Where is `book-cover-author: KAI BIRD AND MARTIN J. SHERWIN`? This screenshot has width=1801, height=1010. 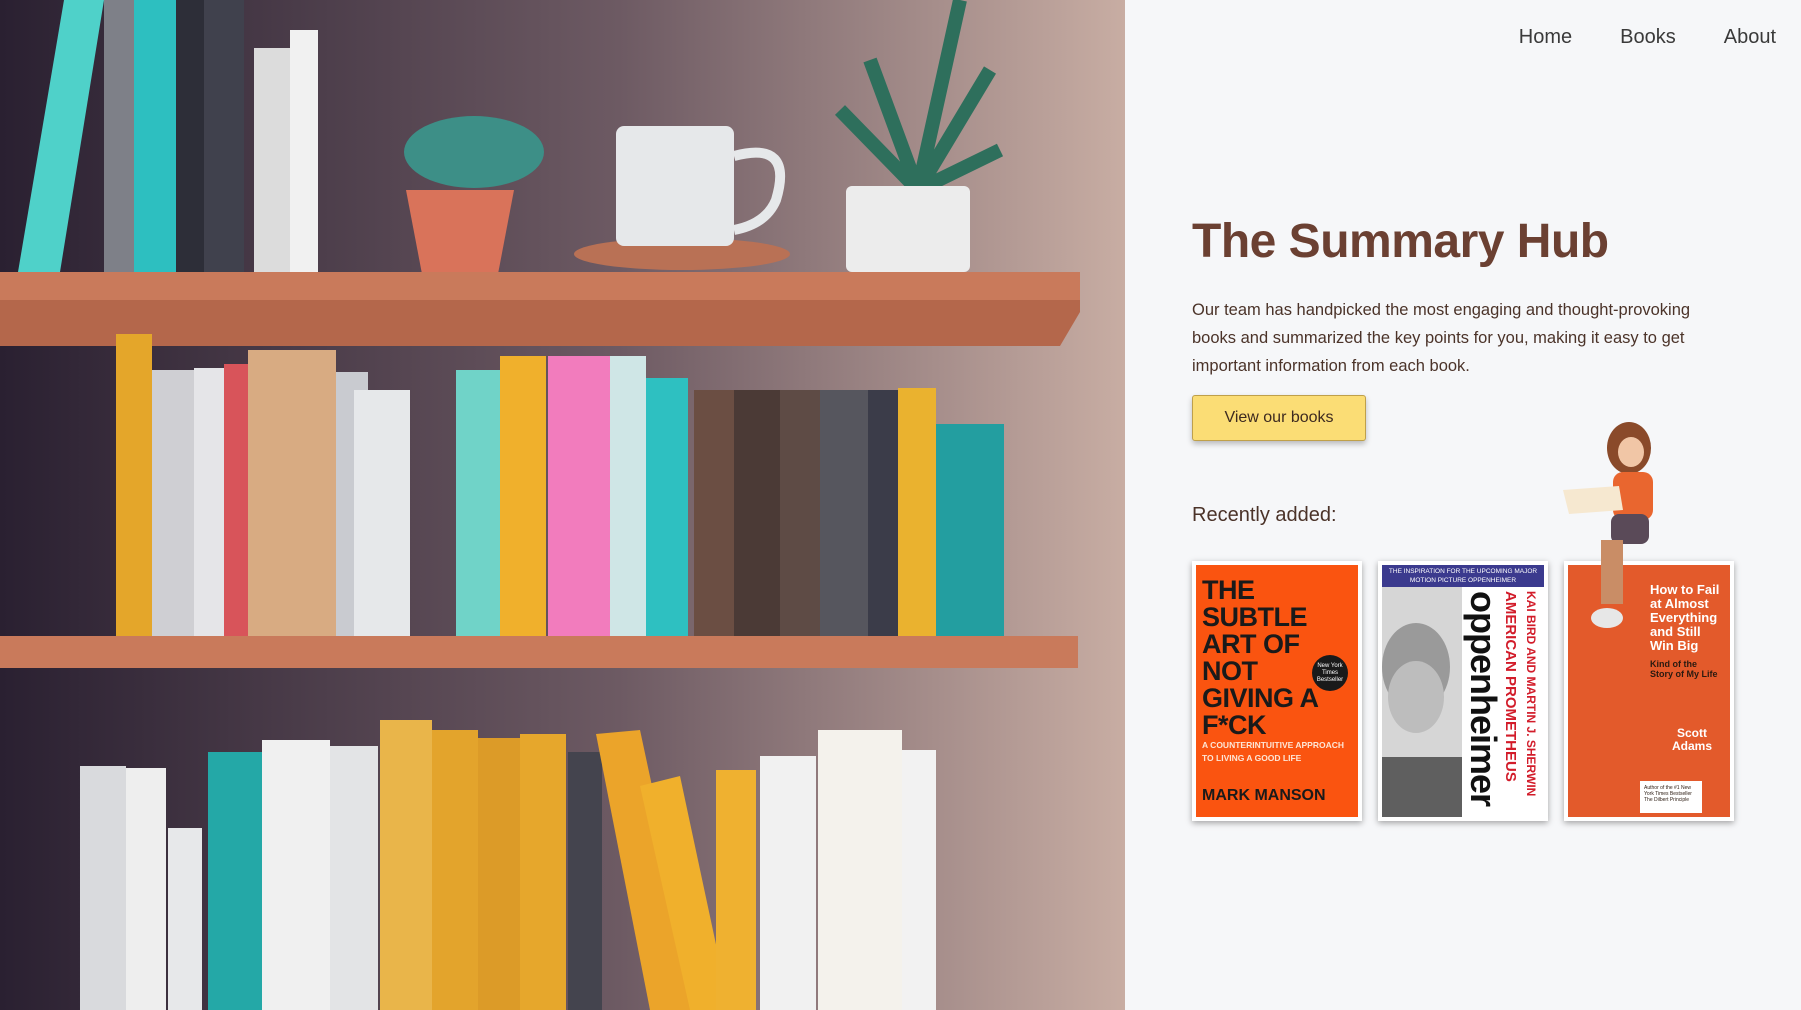 book-cover-author: KAI BIRD AND MARTIN J. SHERWIN is located at coordinates (1531, 694).